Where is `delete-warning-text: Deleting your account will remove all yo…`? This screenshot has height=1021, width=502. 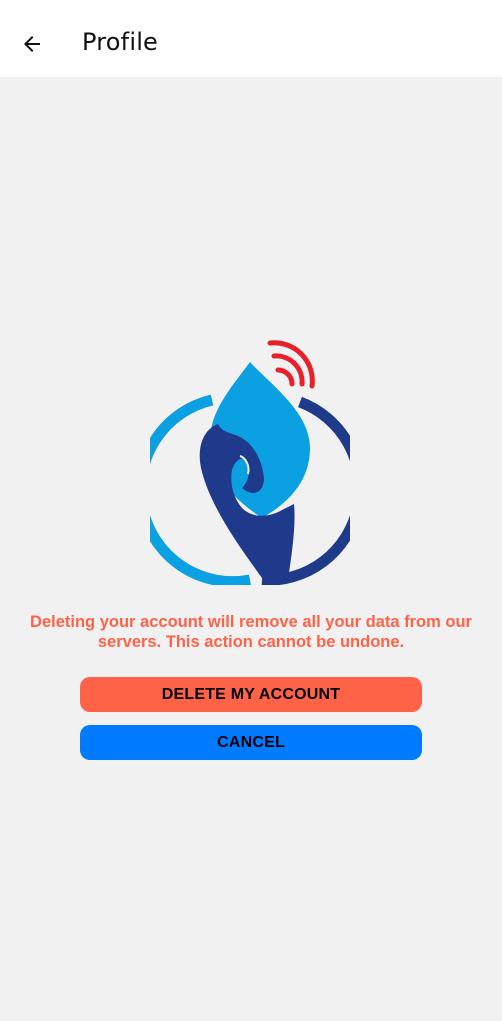 delete-warning-text: Deleting your account will remove all yo… is located at coordinates (251, 632).